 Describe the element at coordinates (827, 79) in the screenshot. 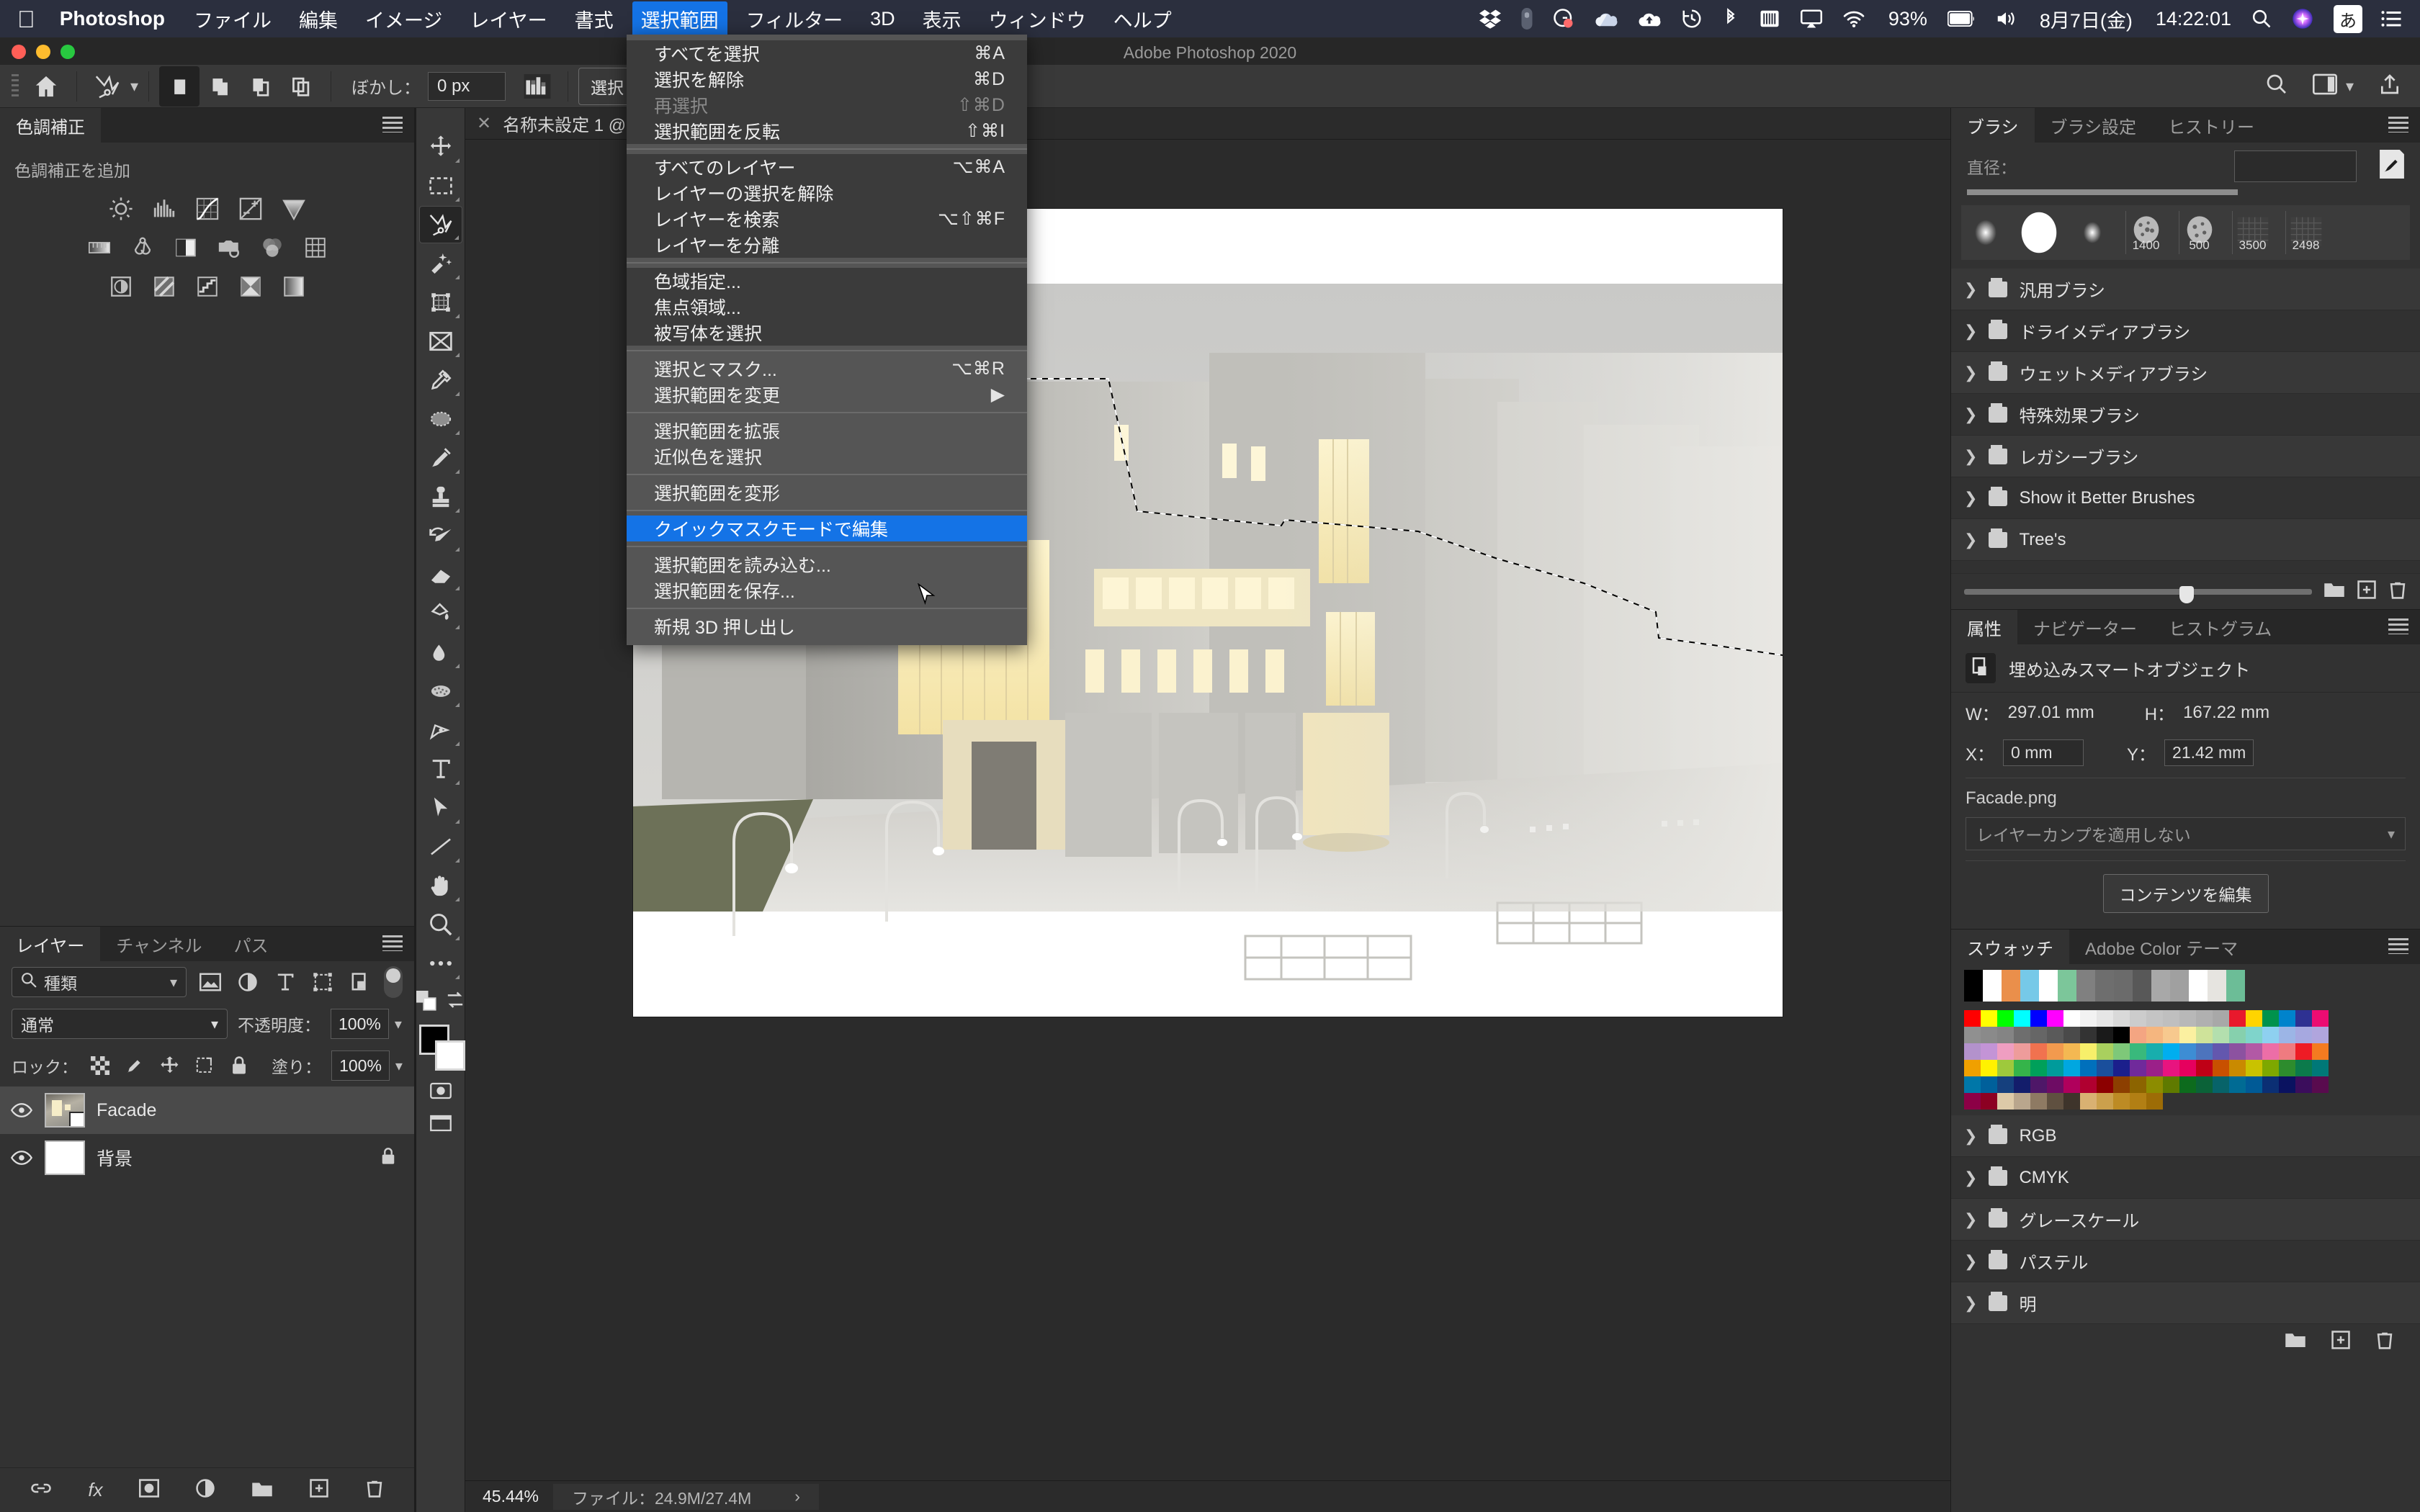

I see `menu-item: 選択を解除 ⌘D` at that location.